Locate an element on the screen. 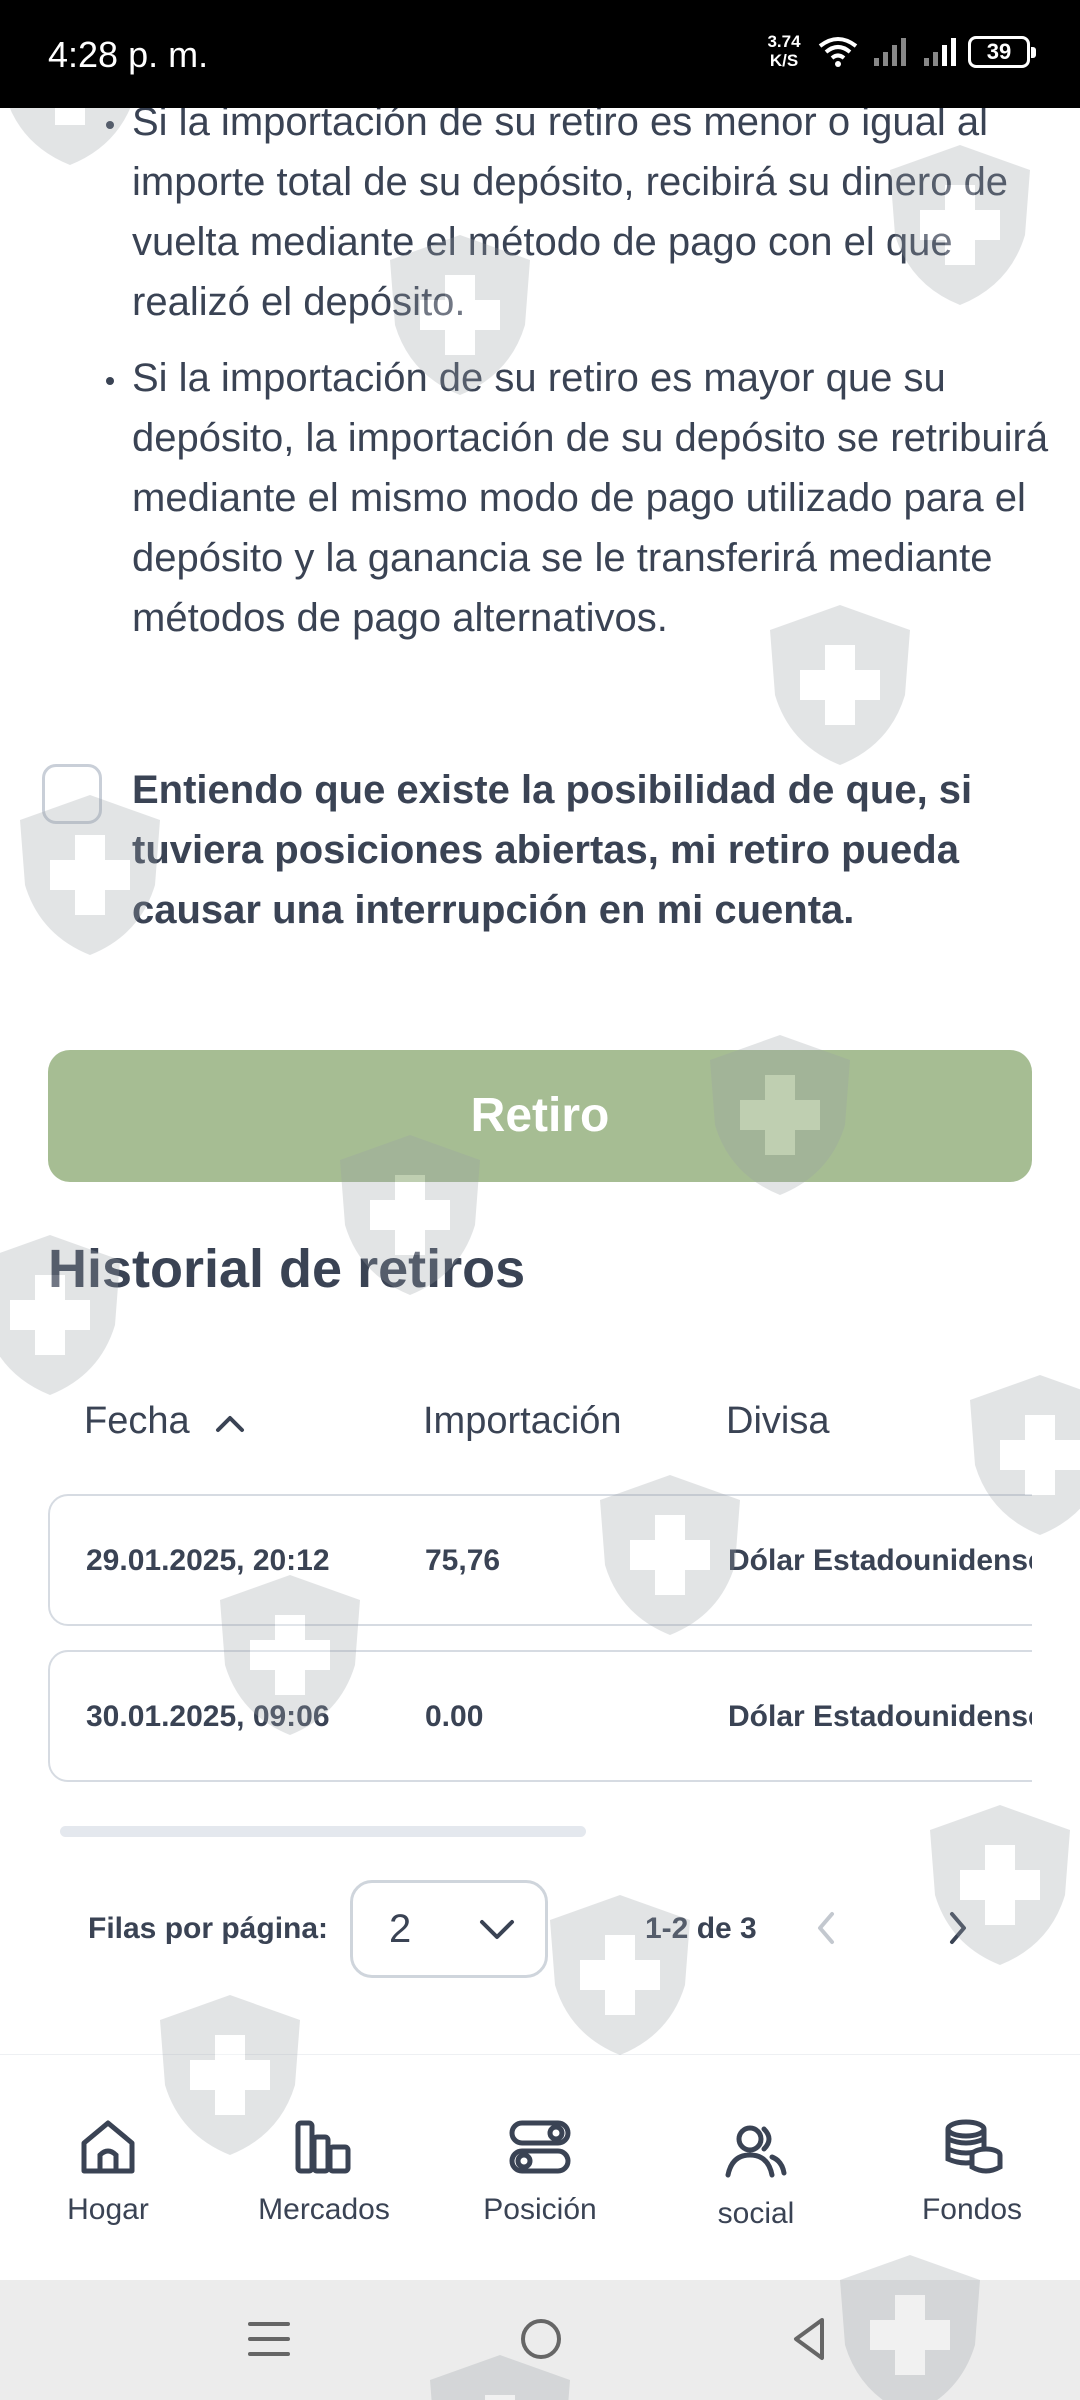  position-icon is located at coordinates (540, 2147).